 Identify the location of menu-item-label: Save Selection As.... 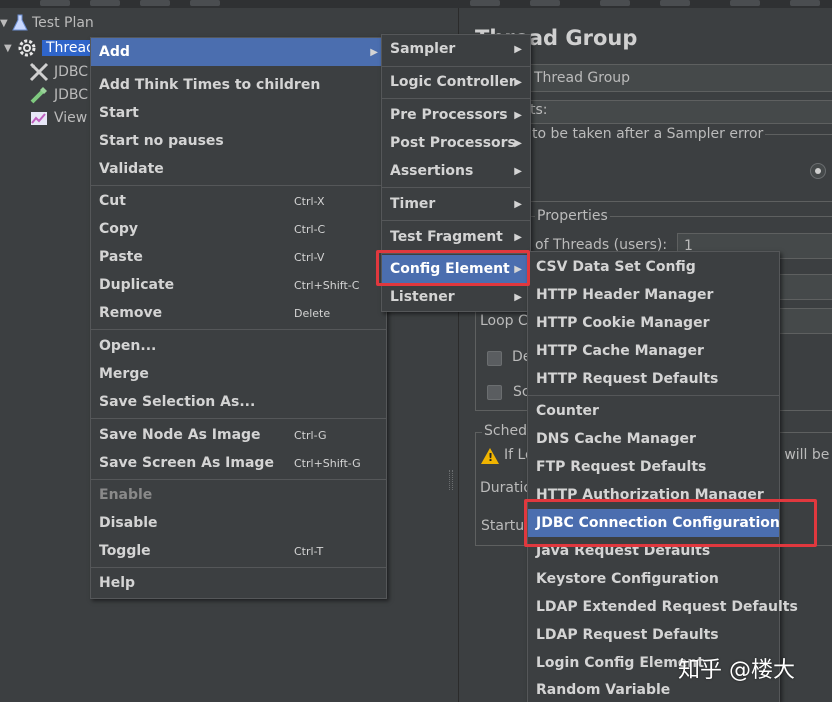
(177, 402).